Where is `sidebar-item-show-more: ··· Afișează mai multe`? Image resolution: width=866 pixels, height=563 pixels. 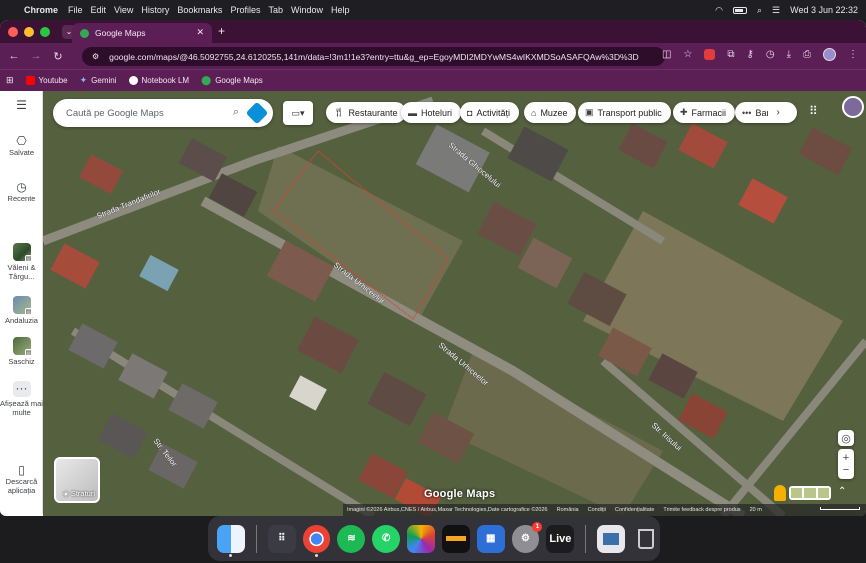
sidebar-item-show-more: ··· Afișează mai multe is located at coordinates (21, 399).